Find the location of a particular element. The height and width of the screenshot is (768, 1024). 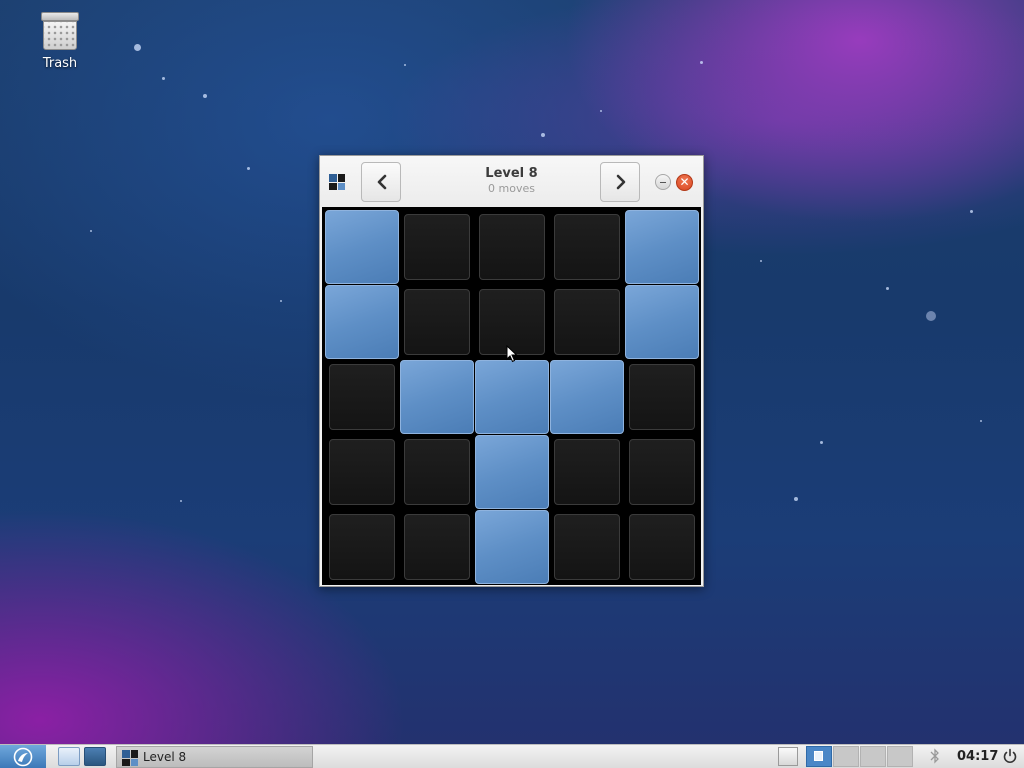

light-tile-r3-c3-lit is located at coordinates (512, 397).